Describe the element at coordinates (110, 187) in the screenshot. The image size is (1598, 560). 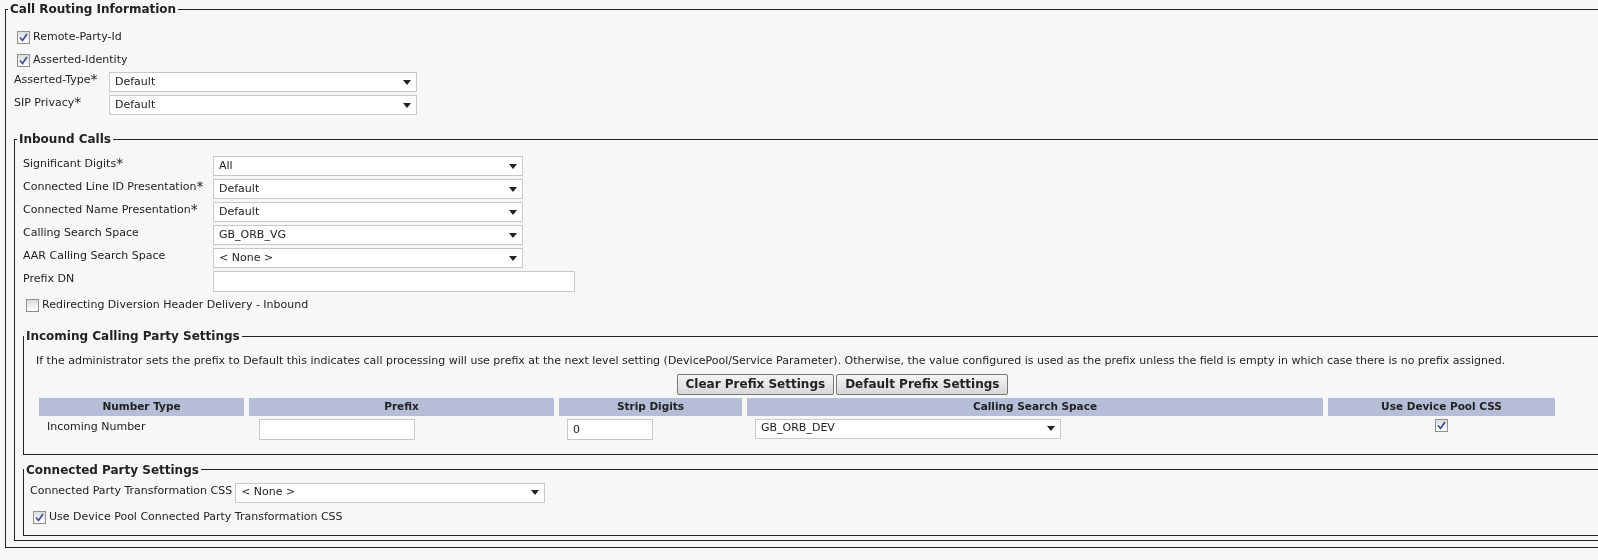
I see `field-label: Connected Line ID Presentation` at that location.